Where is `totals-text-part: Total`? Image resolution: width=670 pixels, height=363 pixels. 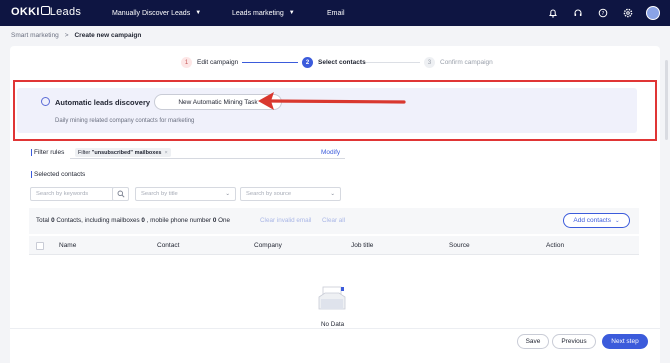 totals-text-part: Total is located at coordinates (44, 220).